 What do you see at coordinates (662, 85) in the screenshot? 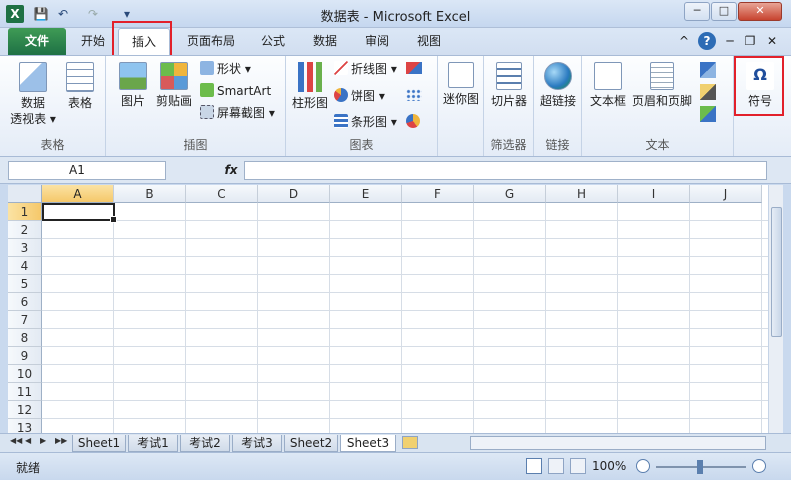
I see `header-footer-button: 页眉和页脚` at bounding box center [662, 85].